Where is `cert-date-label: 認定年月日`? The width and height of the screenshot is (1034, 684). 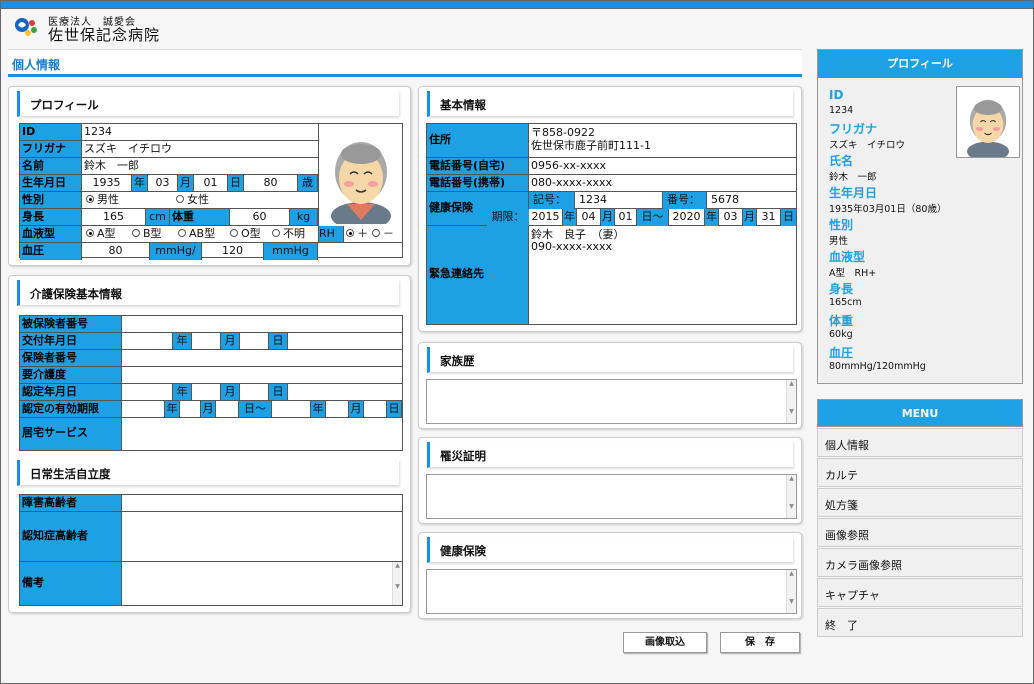 cert-date-label: 認定年月日 is located at coordinates (71, 392).